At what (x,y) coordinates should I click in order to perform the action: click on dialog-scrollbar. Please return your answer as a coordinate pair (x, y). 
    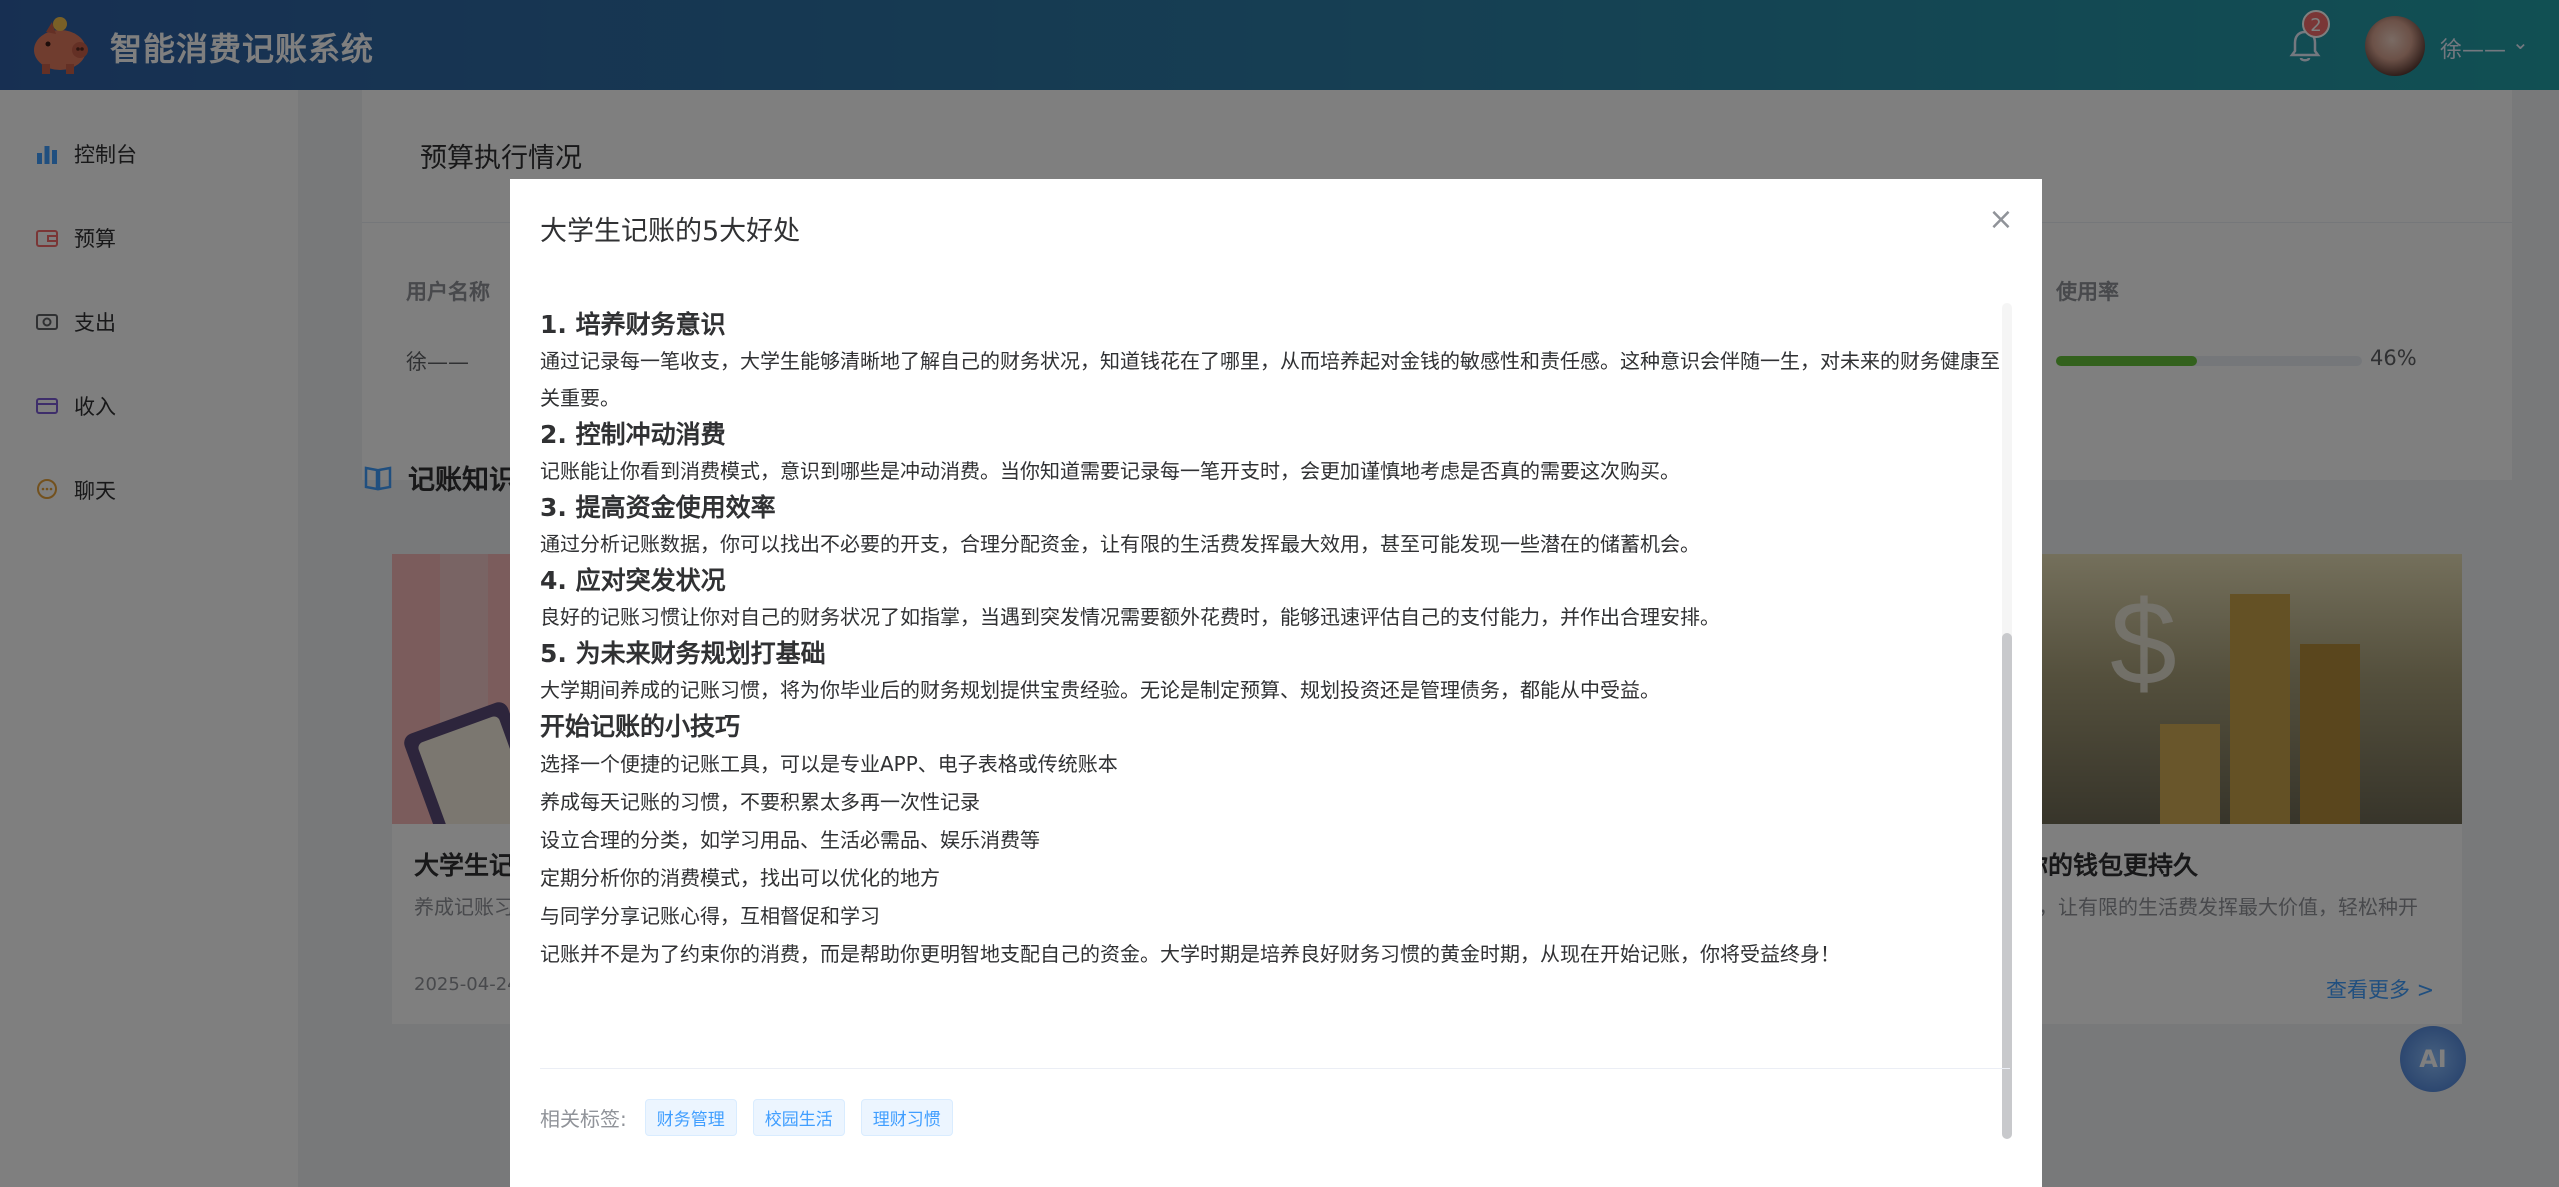
    Looking at the image, I should click on (2007, 721).